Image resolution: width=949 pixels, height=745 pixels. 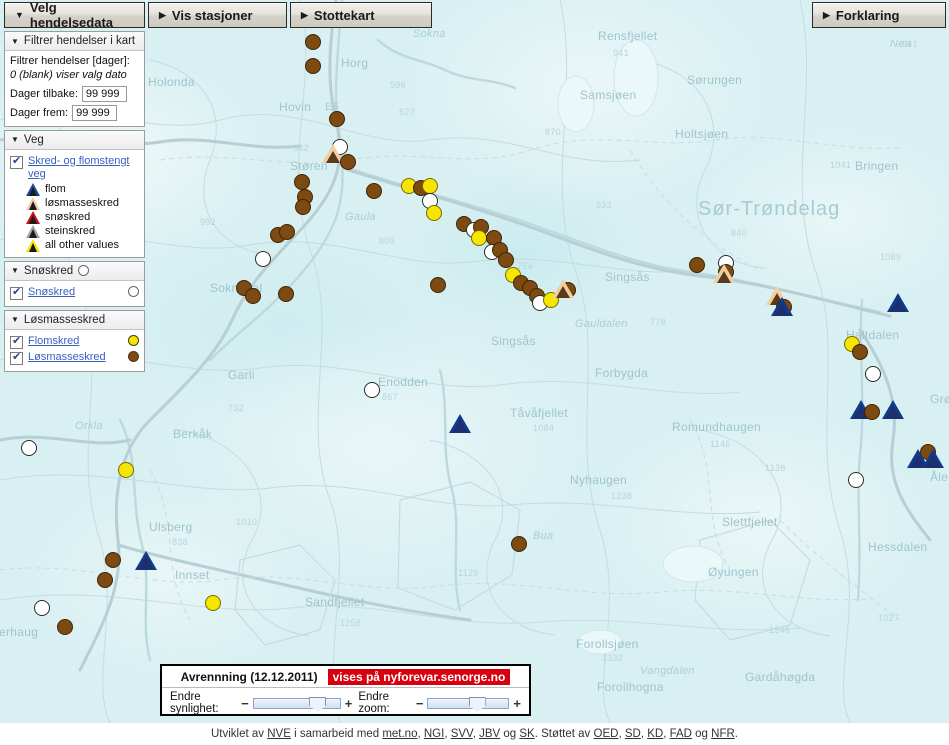 What do you see at coordinates (462, 734) in the screenshot?
I see `footer-link: SVV` at bounding box center [462, 734].